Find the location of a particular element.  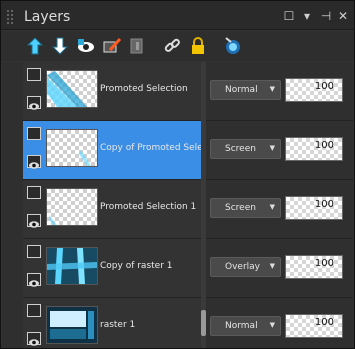

scrollbar-thumb is located at coordinates (203, 323).